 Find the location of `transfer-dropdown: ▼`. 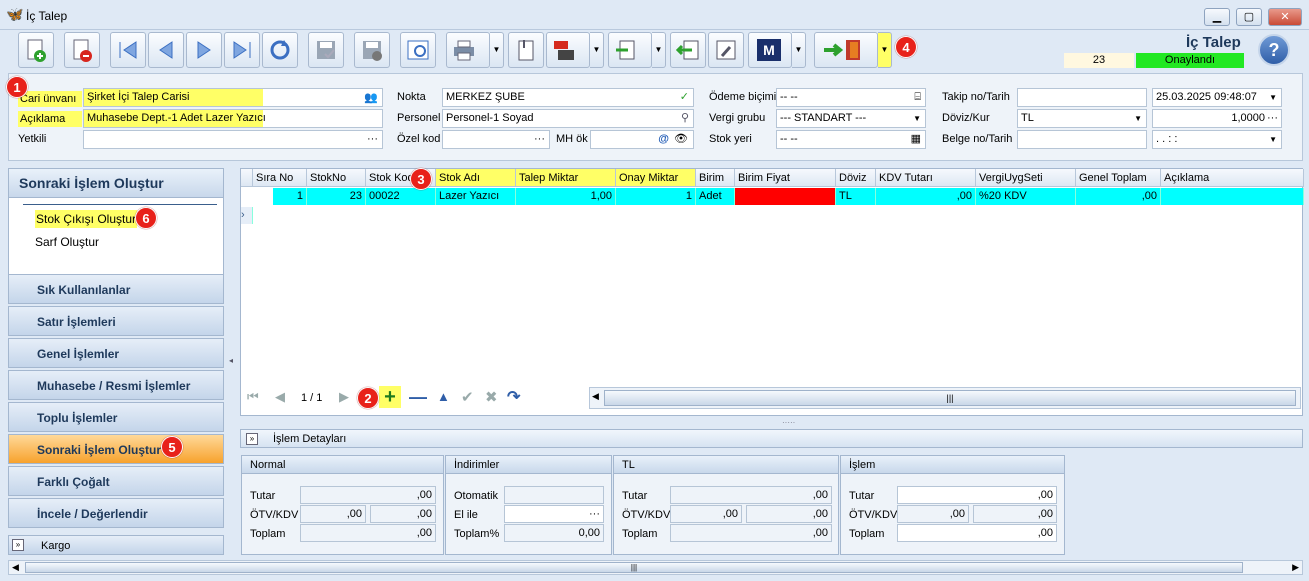

transfer-dropdown: ▼ is located at coordinates (659, 50).